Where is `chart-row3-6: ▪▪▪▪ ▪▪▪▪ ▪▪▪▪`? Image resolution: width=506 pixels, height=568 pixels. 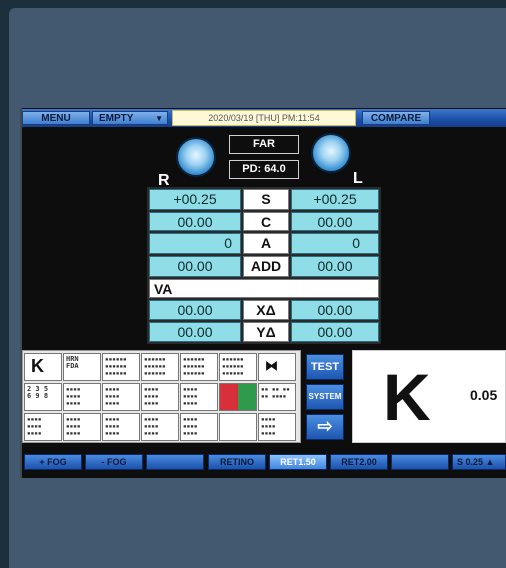
chart-row3-6: ▪▪▪▪ ▪▪▪▪ ▪▪▪▪ is located at coordinates (277, 427).